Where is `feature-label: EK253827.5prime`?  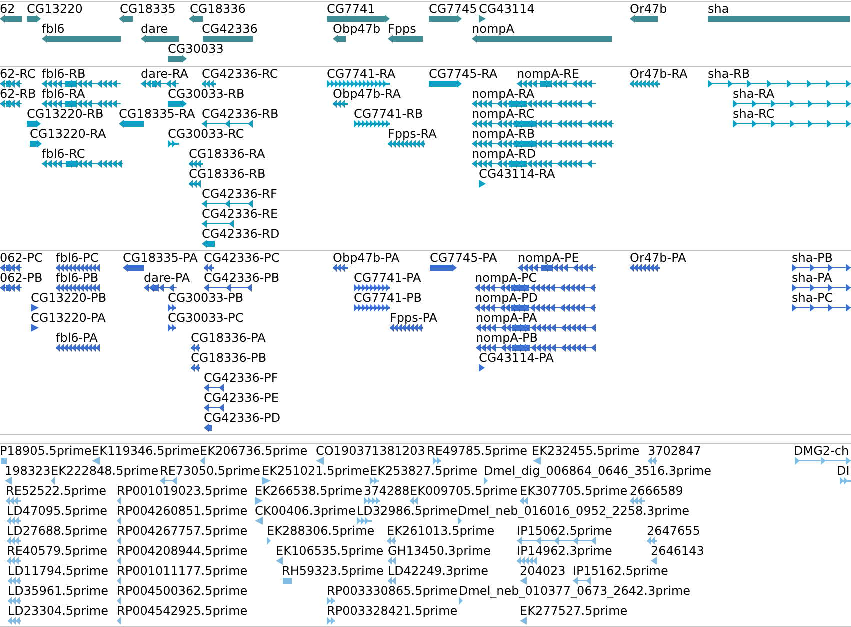
feature-label: EK253827.5prime is located at coordinates (424, 471).